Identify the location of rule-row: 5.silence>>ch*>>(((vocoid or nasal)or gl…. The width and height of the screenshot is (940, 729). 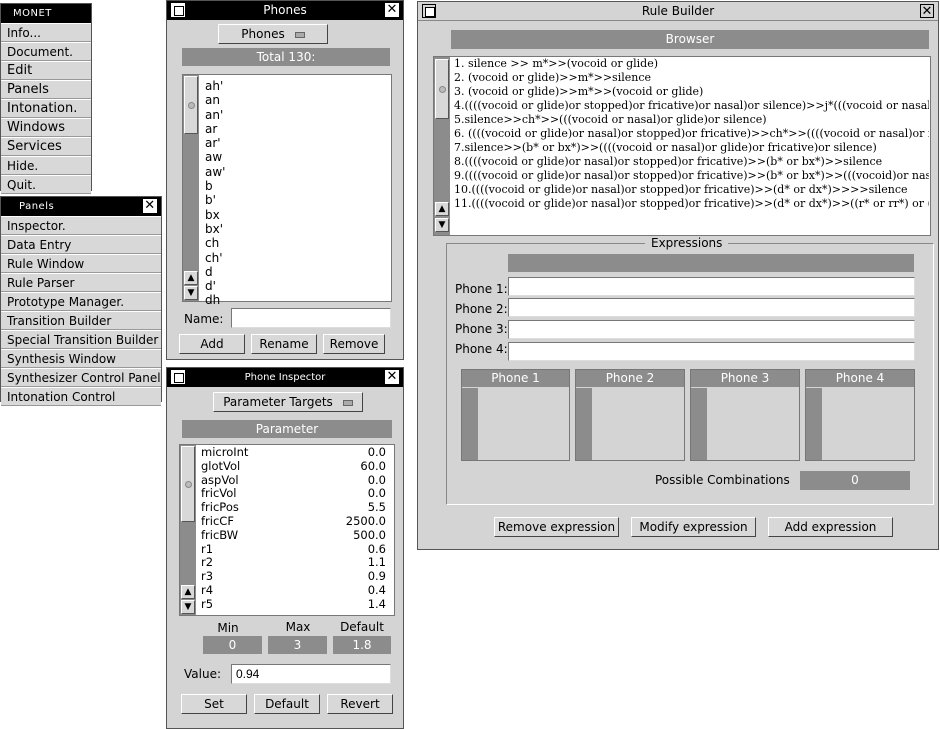
(691, 120).